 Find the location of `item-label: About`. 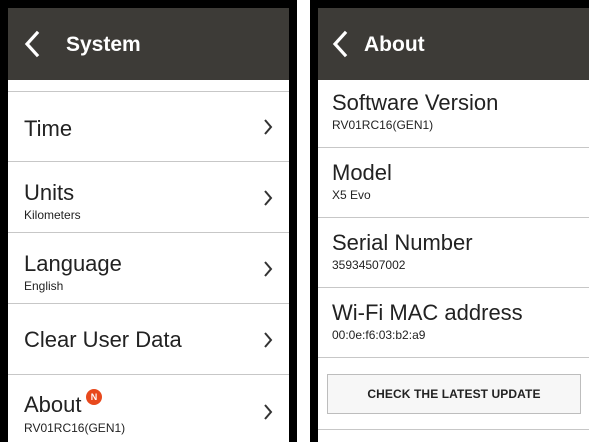

item-label: About is located at coordinates (53, 404).